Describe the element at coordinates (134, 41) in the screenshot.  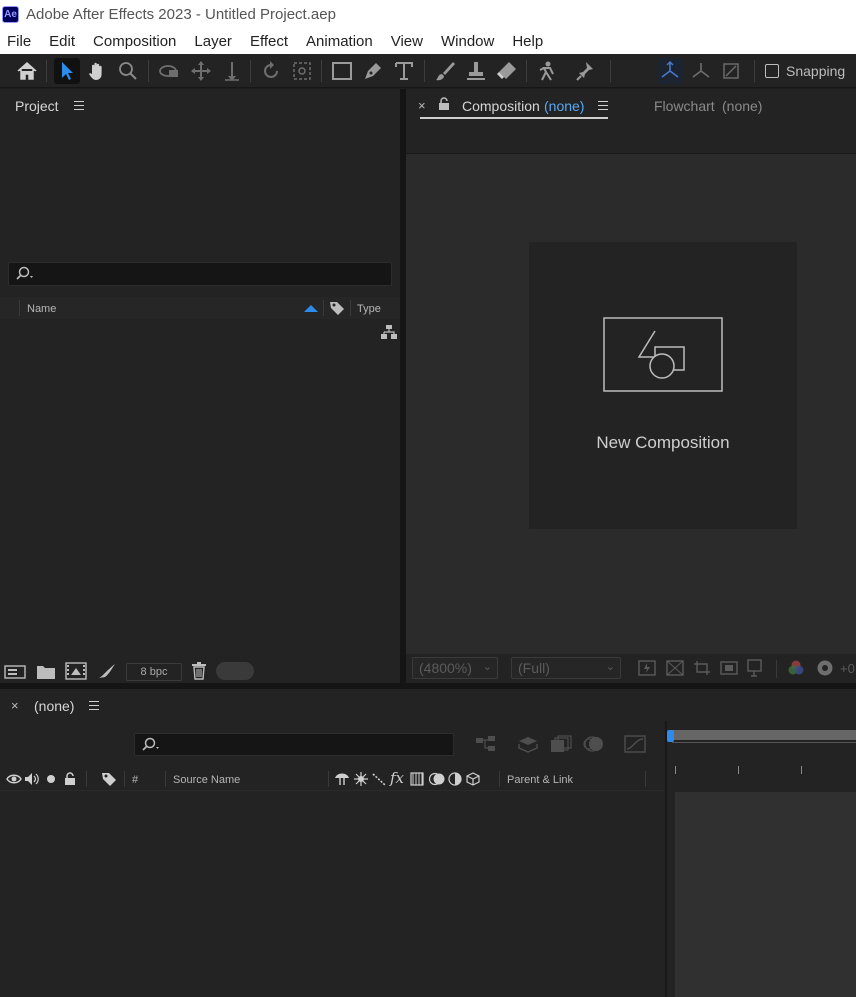
I see `menu-composition: Composition` at that location.